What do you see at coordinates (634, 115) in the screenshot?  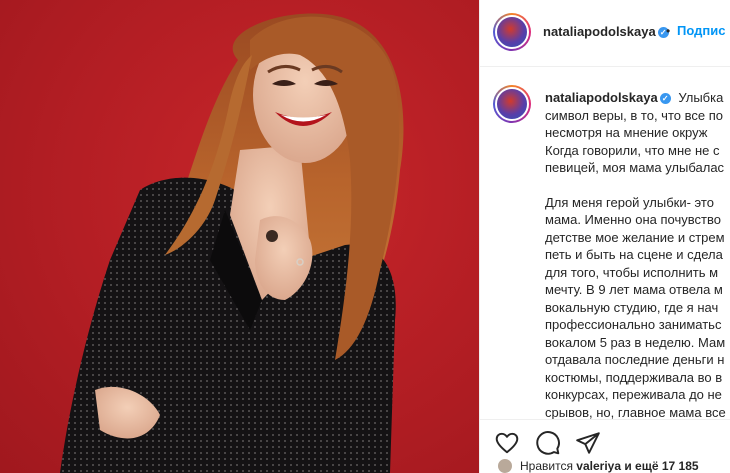 I see `caption-line: символ веры, в то, что все по` at bounding box center [634, 115].